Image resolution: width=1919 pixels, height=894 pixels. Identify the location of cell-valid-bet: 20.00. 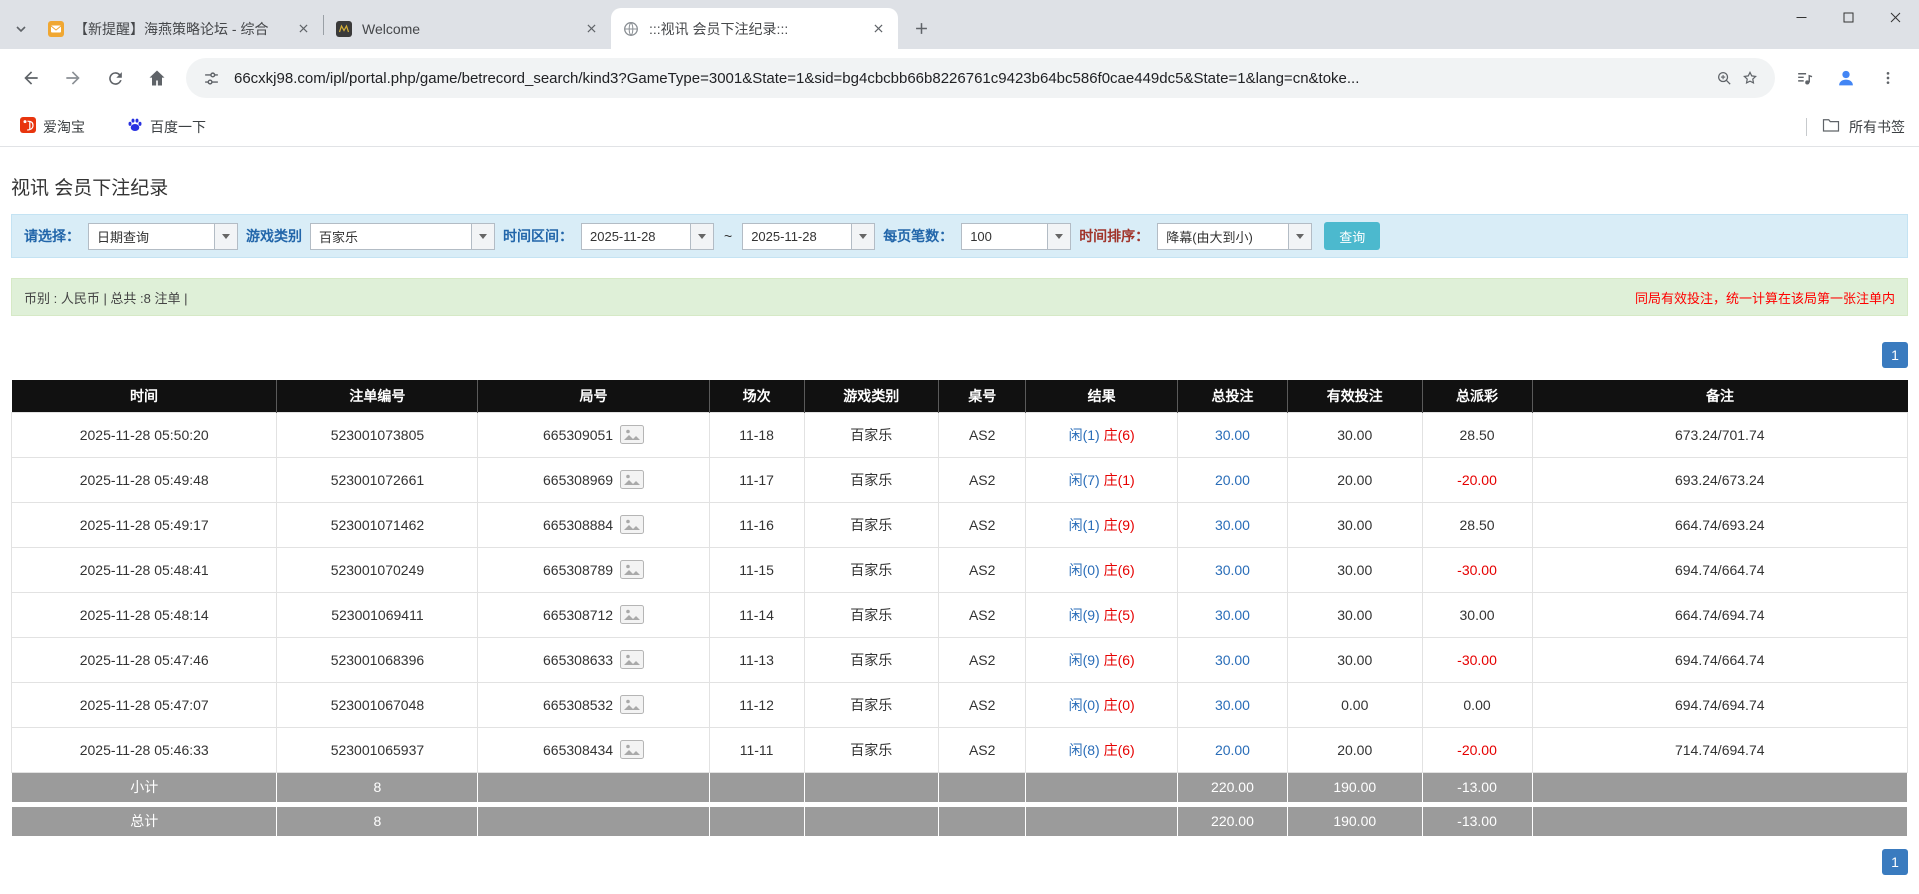
(1354, 479).